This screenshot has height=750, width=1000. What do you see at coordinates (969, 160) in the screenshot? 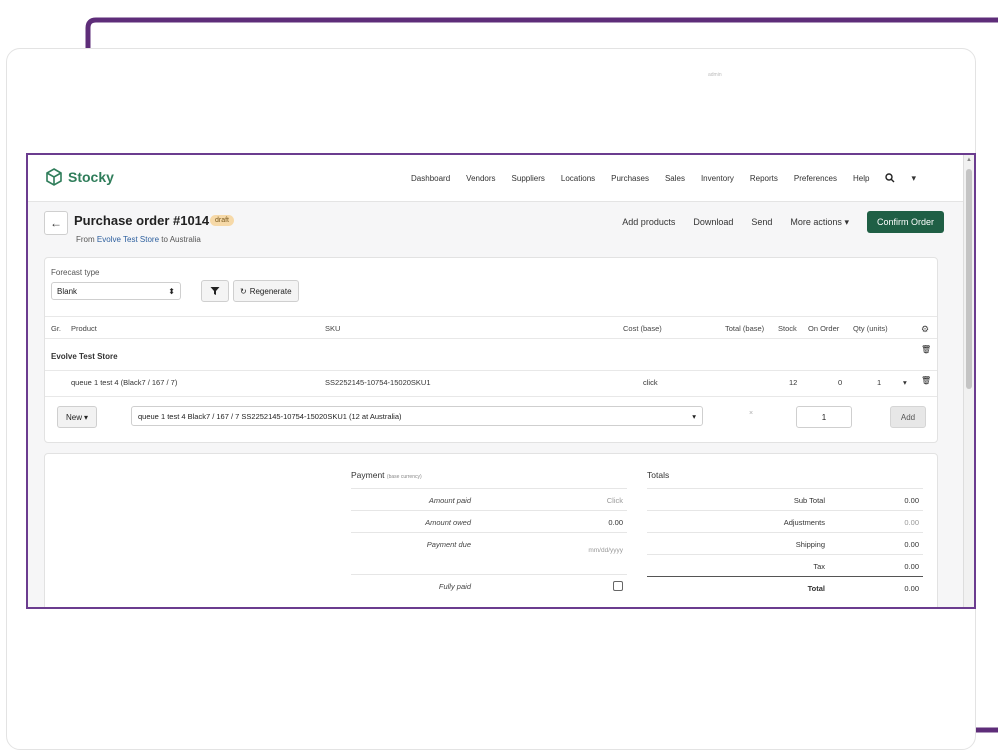
I see `scroll-up-icon: ▲` at bounding box center [969, 160].